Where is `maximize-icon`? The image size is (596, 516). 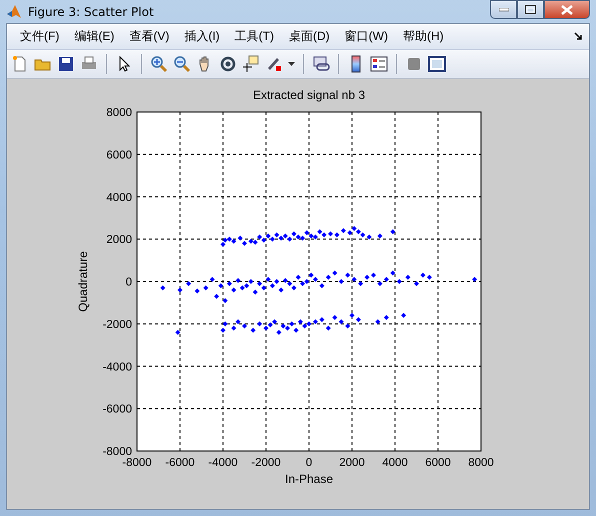
maximize-icon is located at coordinates (530, 9).